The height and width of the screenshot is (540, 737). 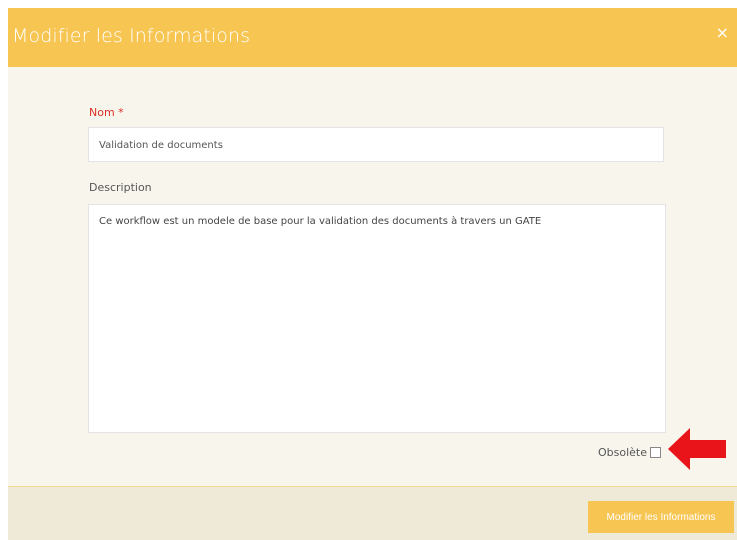 What do you see at coordinates (656, 452) in the screenshot?
I see `obsolete-checkbox` at bounding box center [656, 452].